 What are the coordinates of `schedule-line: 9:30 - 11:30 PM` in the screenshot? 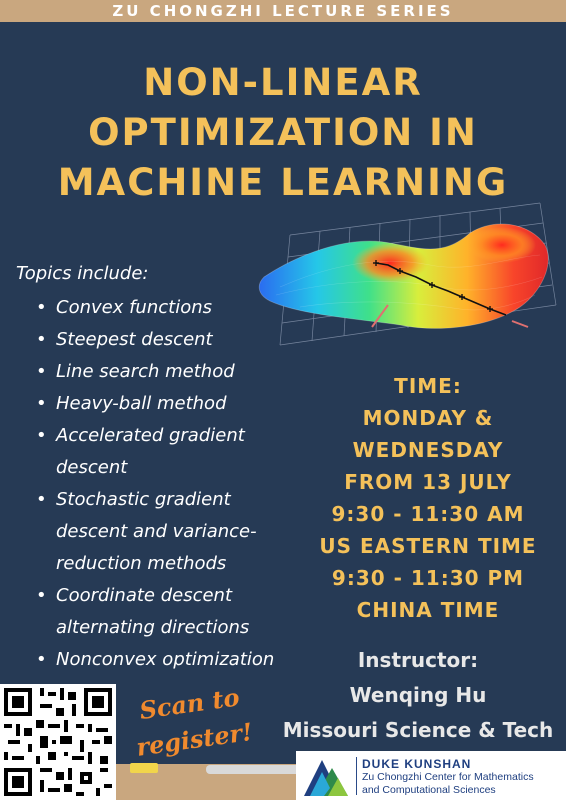 It's located at (428, 578).